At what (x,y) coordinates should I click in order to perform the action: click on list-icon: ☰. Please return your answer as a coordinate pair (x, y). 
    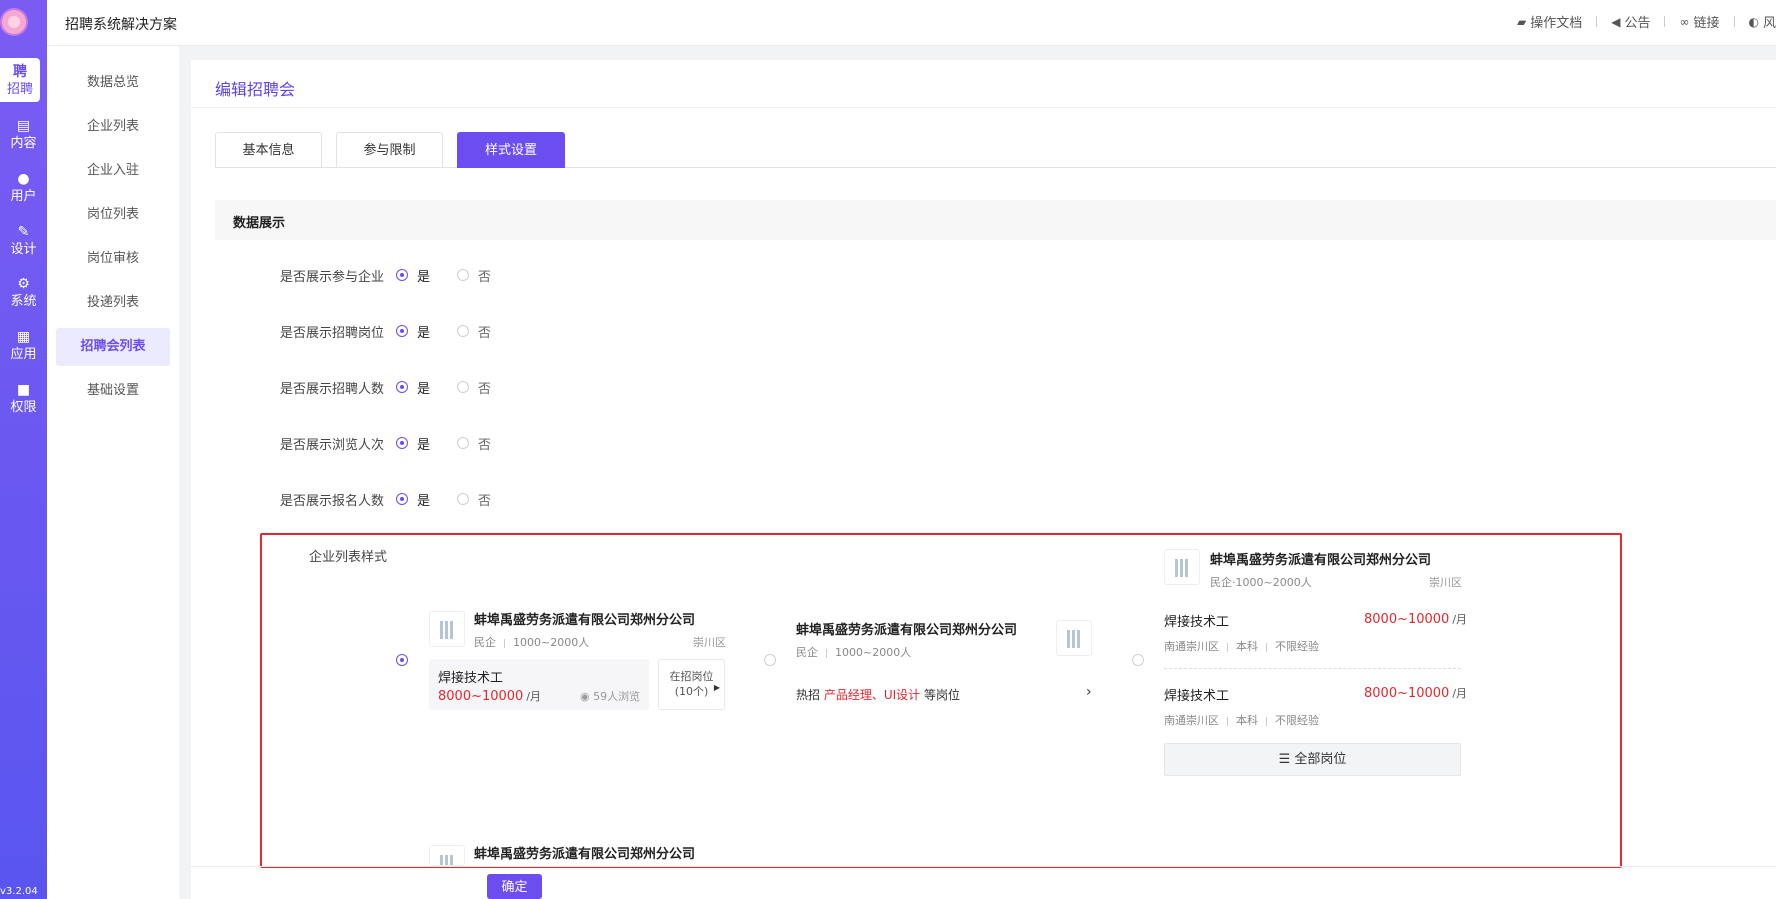
    Looking at the image, I should click on (1284, 759).